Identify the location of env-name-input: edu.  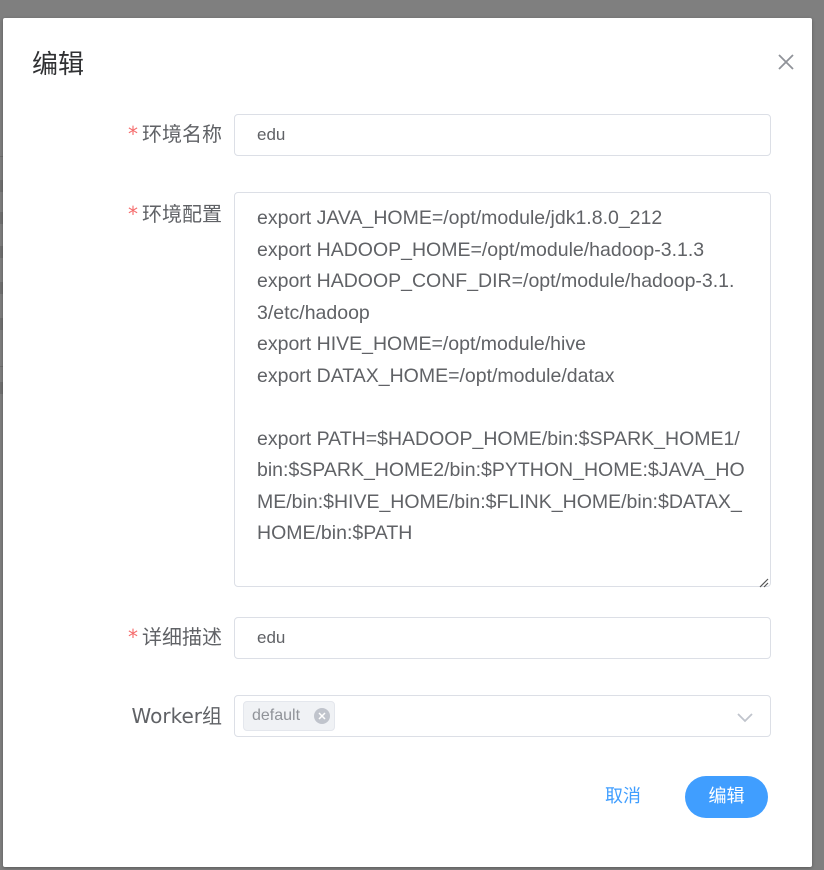
(502, 135).